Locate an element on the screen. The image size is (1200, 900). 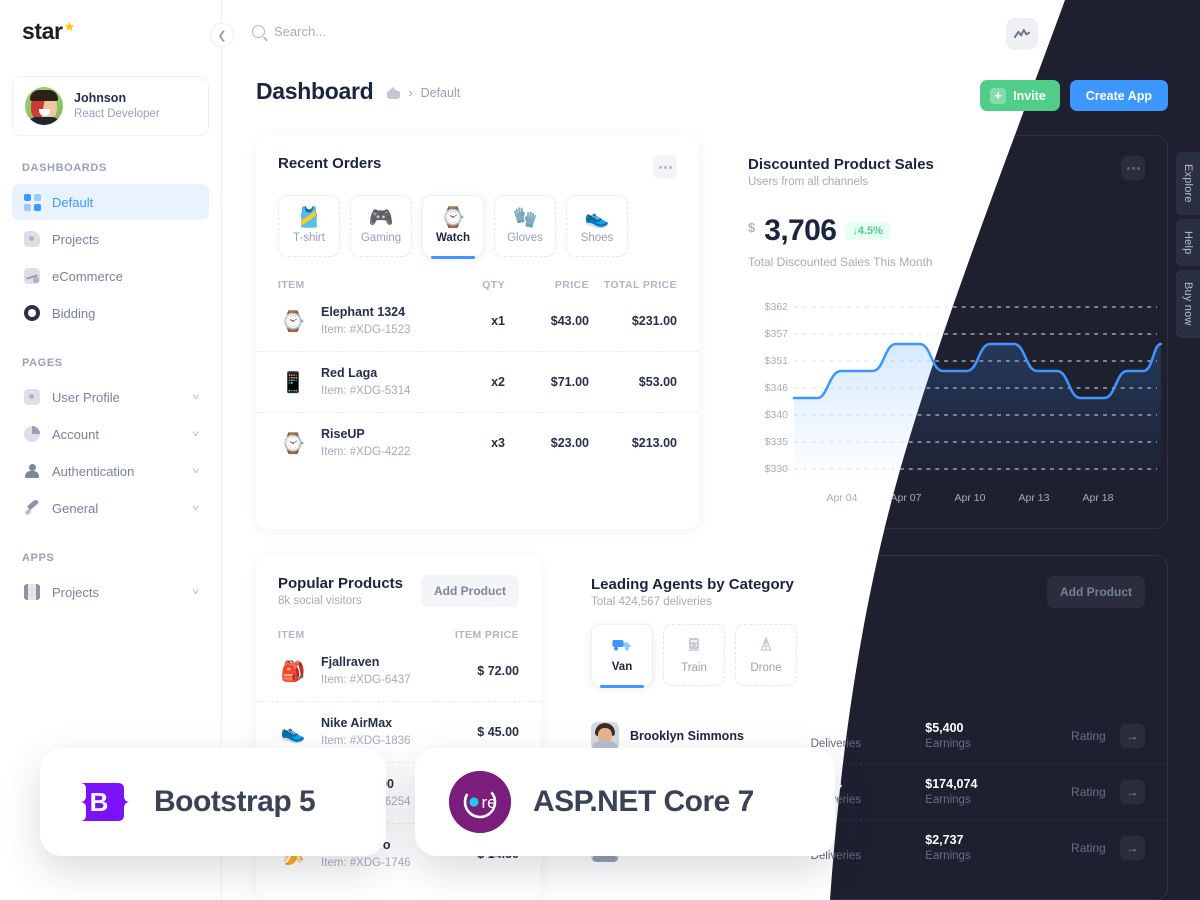
column-price: PRICE is located at coordinates (571, 285).